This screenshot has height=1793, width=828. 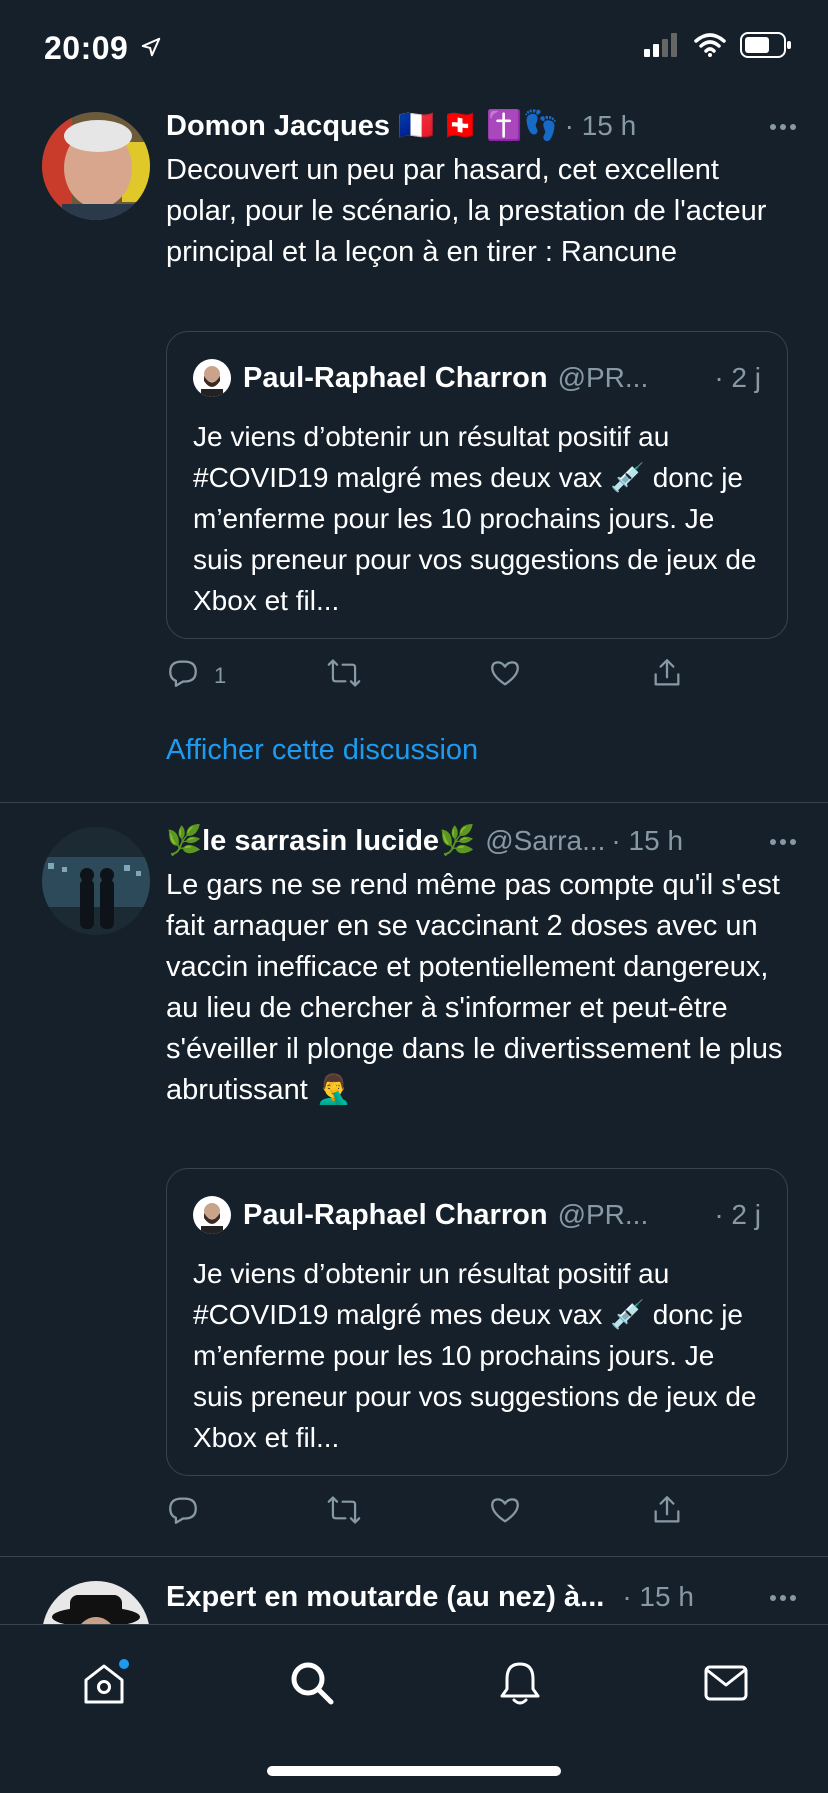 I want to click on home-indicator, so click(x=414, y=1771).